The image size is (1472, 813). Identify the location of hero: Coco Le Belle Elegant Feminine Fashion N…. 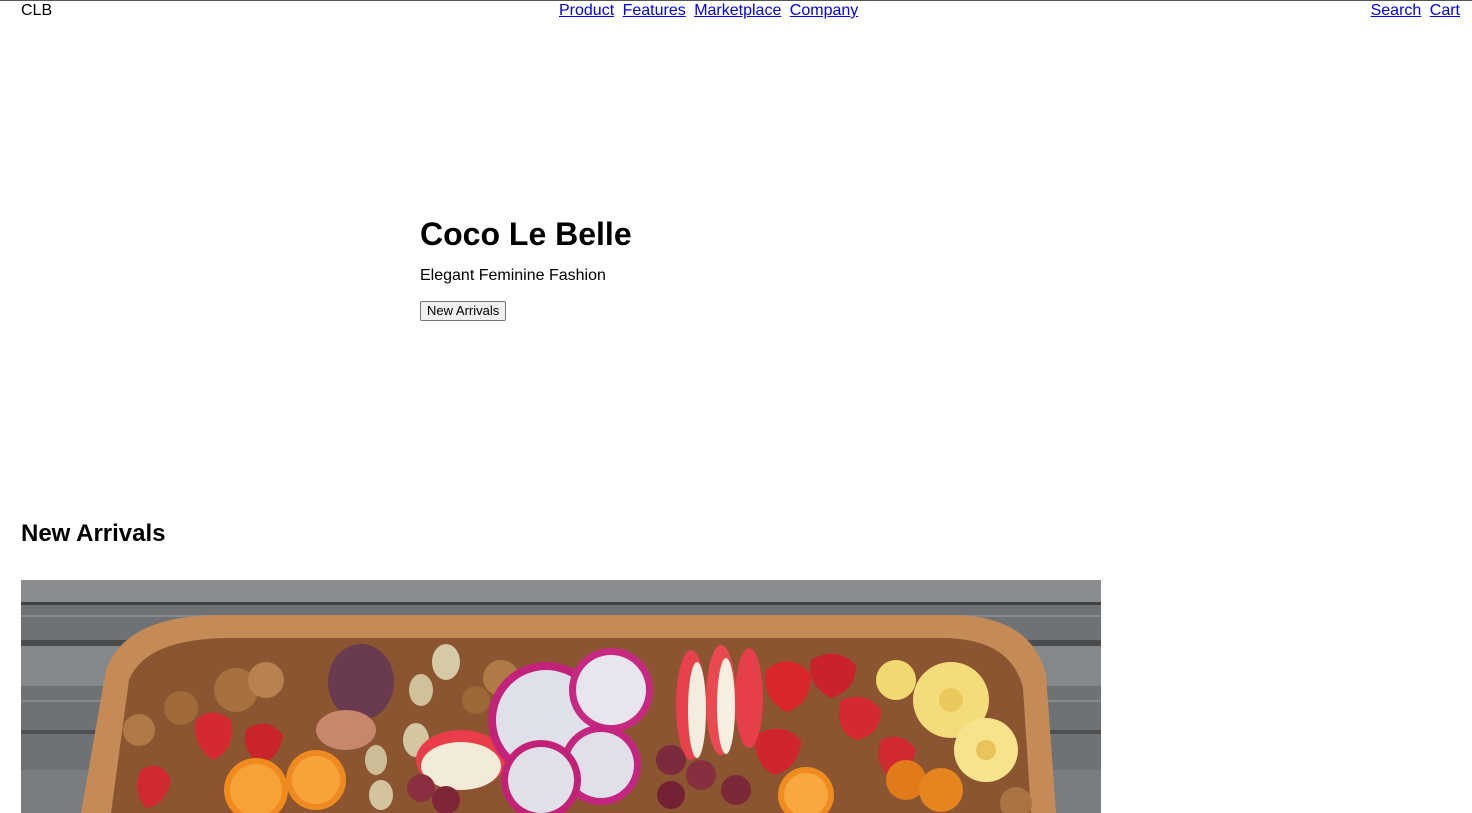
(526, 267).